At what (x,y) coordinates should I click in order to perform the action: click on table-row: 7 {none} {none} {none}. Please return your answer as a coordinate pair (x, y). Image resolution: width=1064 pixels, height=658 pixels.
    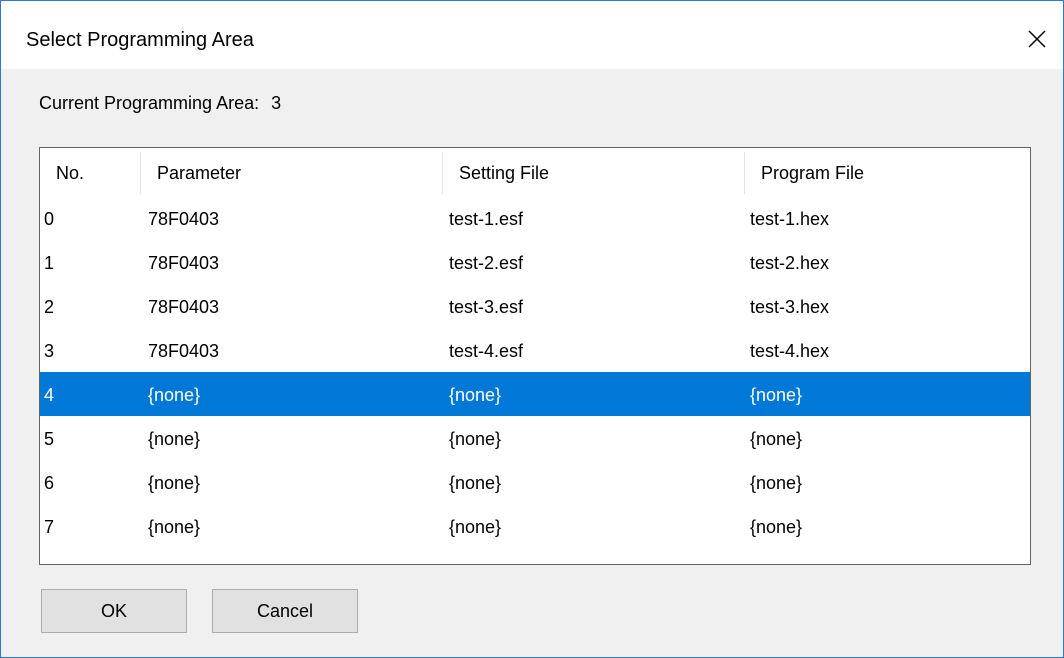
    Looking at the image, I should click on (535, 526).